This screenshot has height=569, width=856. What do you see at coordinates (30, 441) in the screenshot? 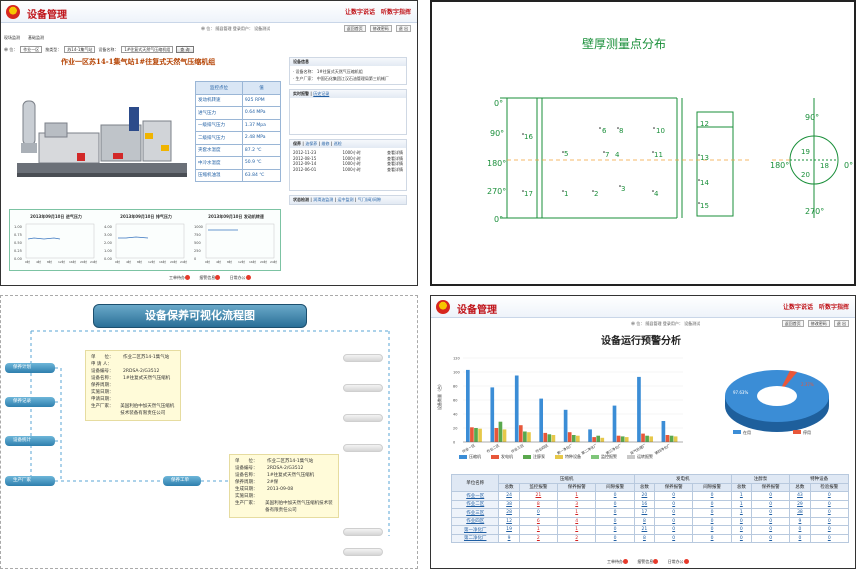
I see `node-device-stats: 设备统计` at bounding box center [30, 441].